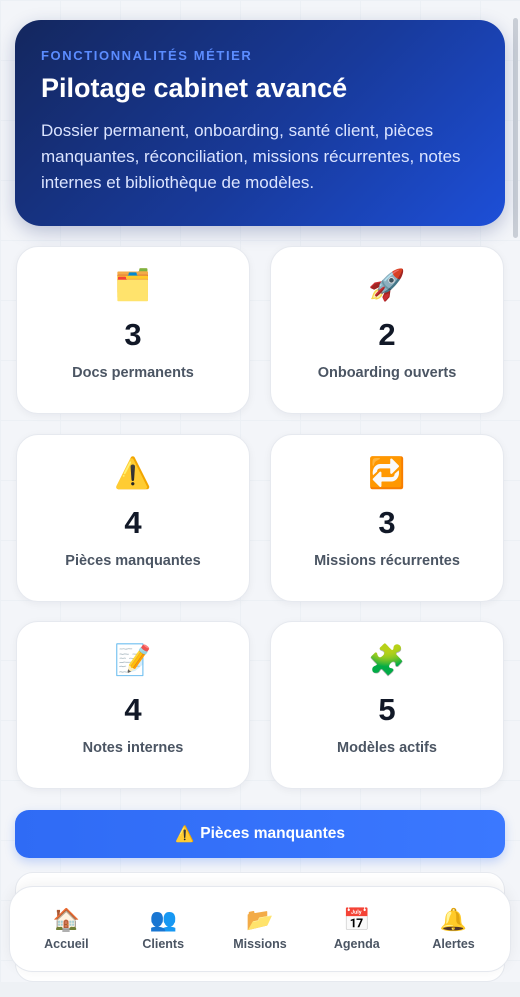 The image size is (520, 997). I want to click on nav-item-clients: 👥 Clients, so click(163, 929).